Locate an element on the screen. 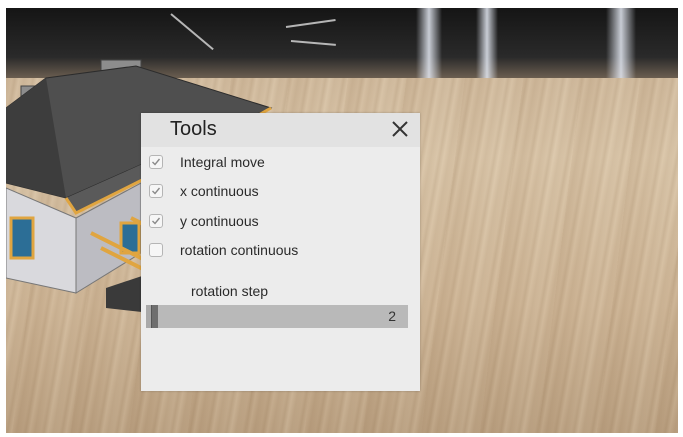  close-icon is located at coordinates (400, 129).